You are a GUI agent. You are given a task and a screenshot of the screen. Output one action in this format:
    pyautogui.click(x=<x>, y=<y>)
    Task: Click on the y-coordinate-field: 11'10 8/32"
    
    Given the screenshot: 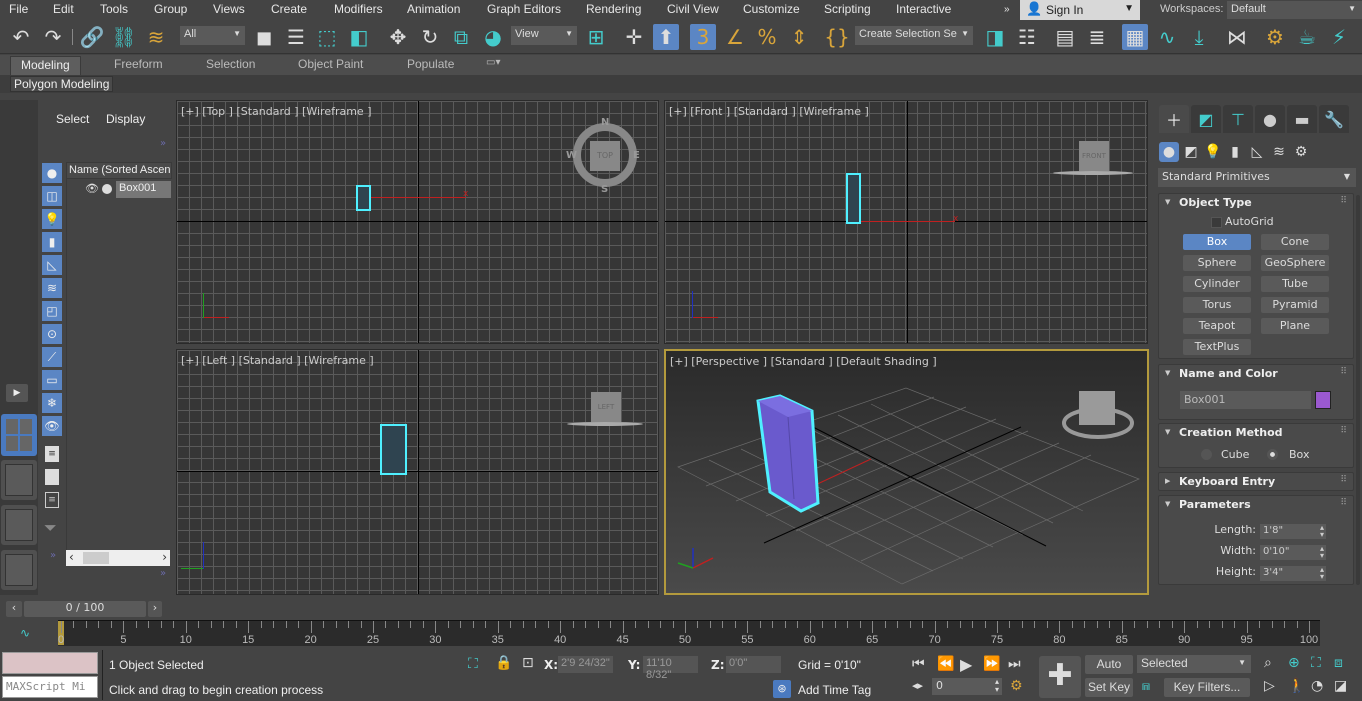 What is the action you would take?
    pyautogui.click(x=670, y=668)
    